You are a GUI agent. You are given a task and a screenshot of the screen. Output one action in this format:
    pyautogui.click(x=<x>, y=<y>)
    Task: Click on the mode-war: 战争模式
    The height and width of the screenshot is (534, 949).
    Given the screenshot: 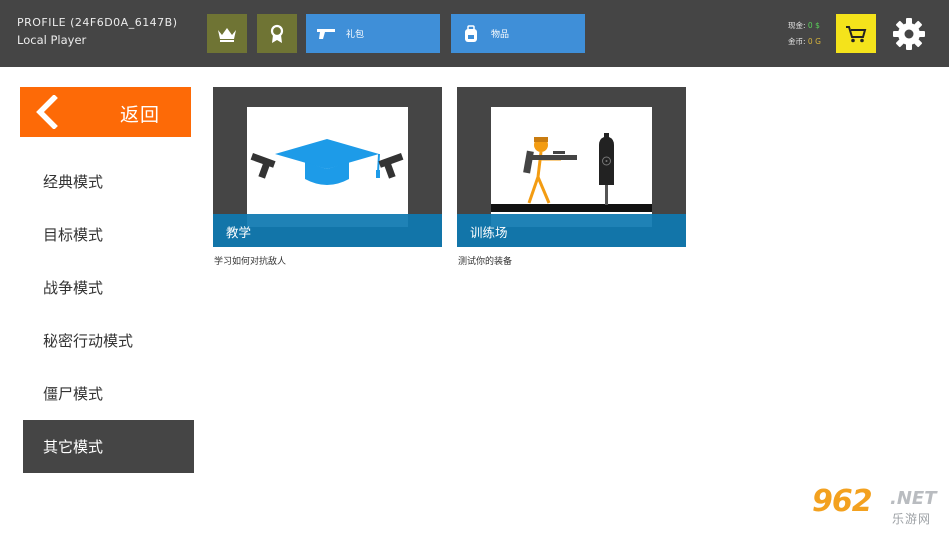 What is the action you would take?
    pyautogui.click(x=108, y=287)
    